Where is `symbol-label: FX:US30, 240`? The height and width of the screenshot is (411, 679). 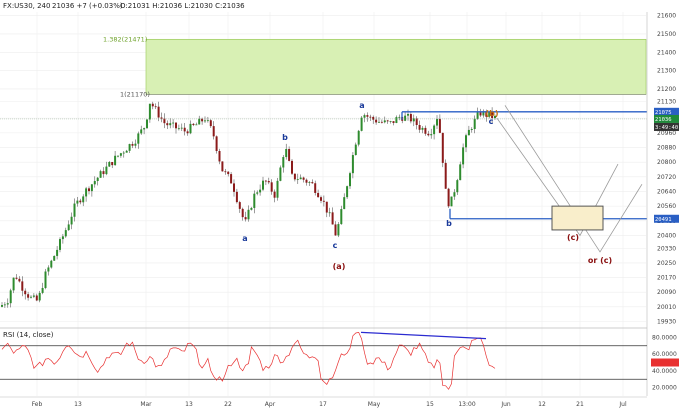 symbol-label: FX:US30, 240 is located at coordinates (26, 6).